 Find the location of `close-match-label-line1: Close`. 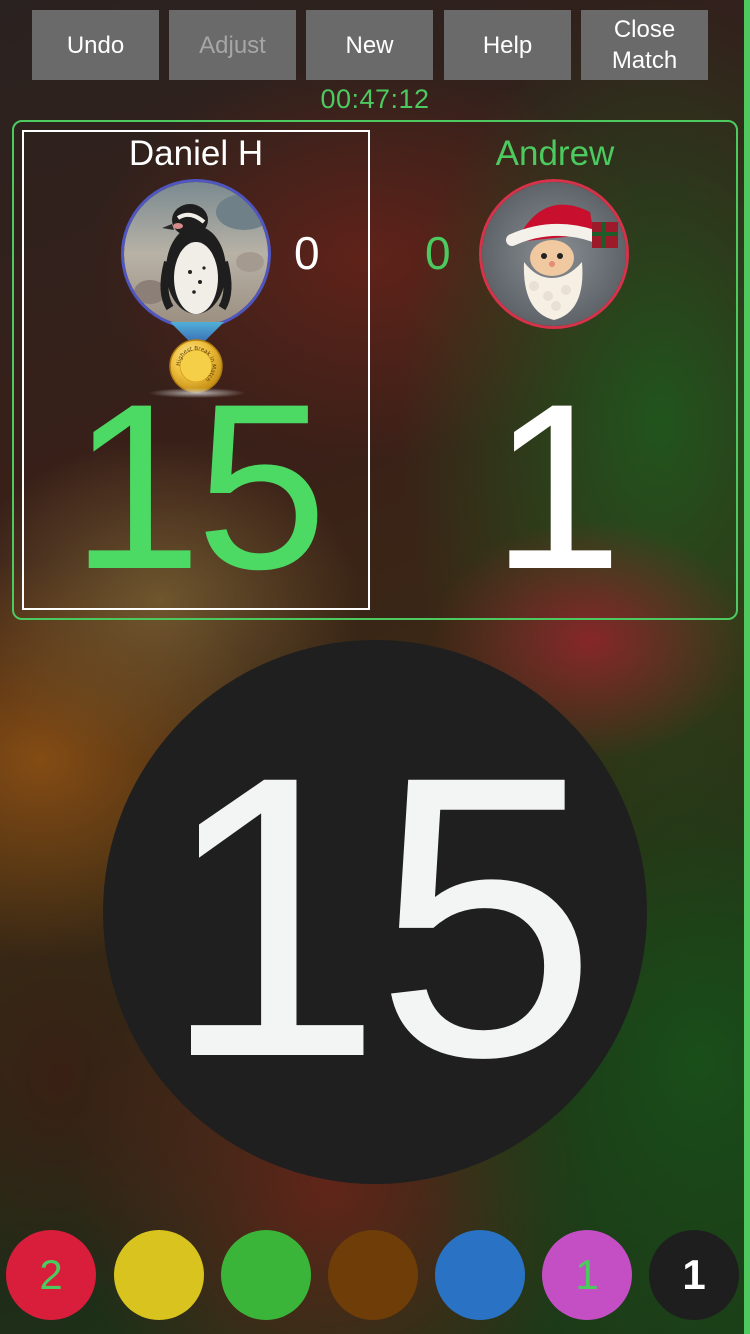

close-match-label-line1: Close is located at coordinates (644, 29).